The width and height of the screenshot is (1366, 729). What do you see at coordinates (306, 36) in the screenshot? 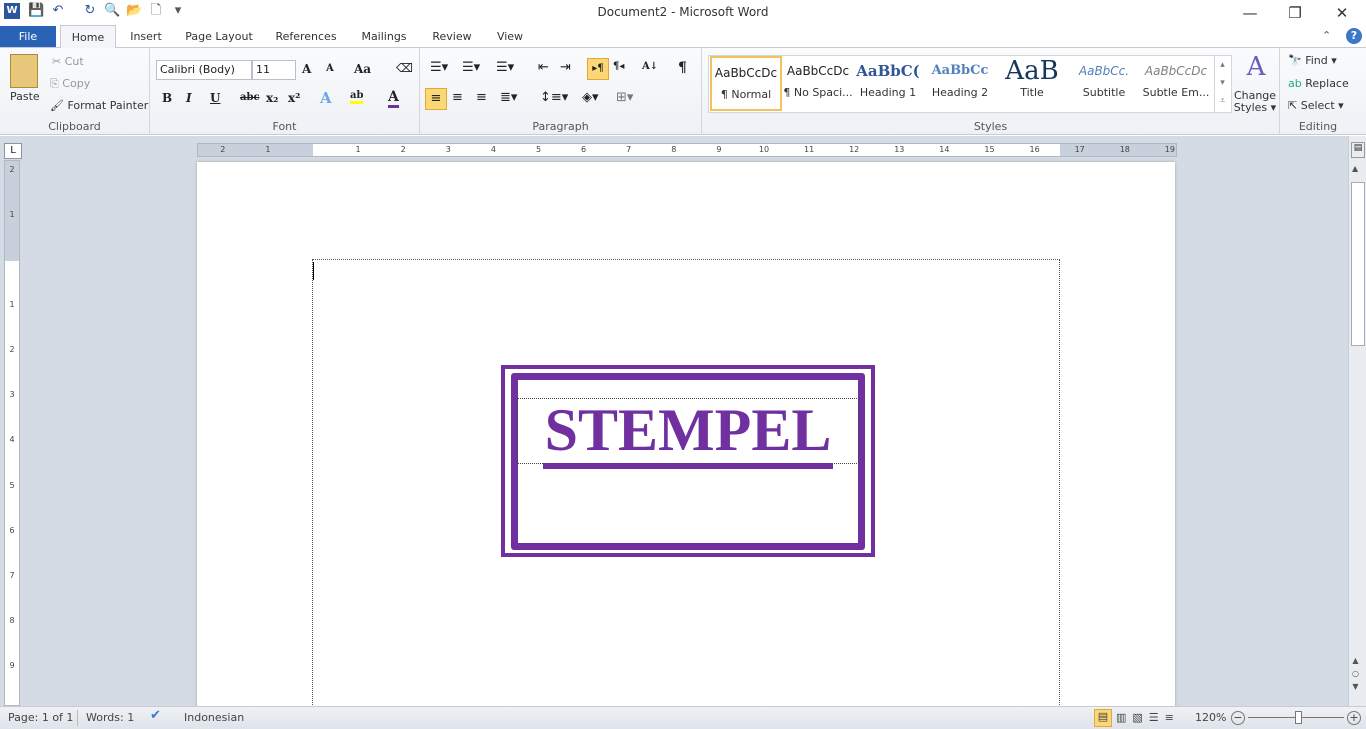
I see `tab-references: References` at bounding box center [306, 36].